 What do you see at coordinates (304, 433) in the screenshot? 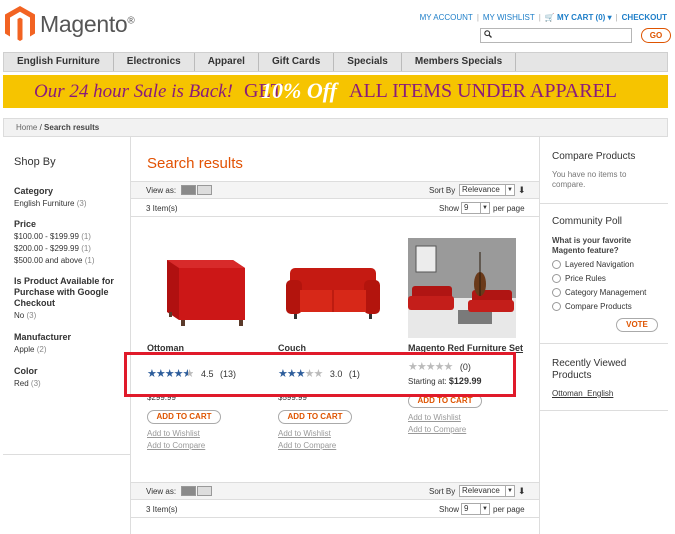
I see `add-to-wishlist-link-couch: Add to Wishlist` at bounding box center [304, 433].